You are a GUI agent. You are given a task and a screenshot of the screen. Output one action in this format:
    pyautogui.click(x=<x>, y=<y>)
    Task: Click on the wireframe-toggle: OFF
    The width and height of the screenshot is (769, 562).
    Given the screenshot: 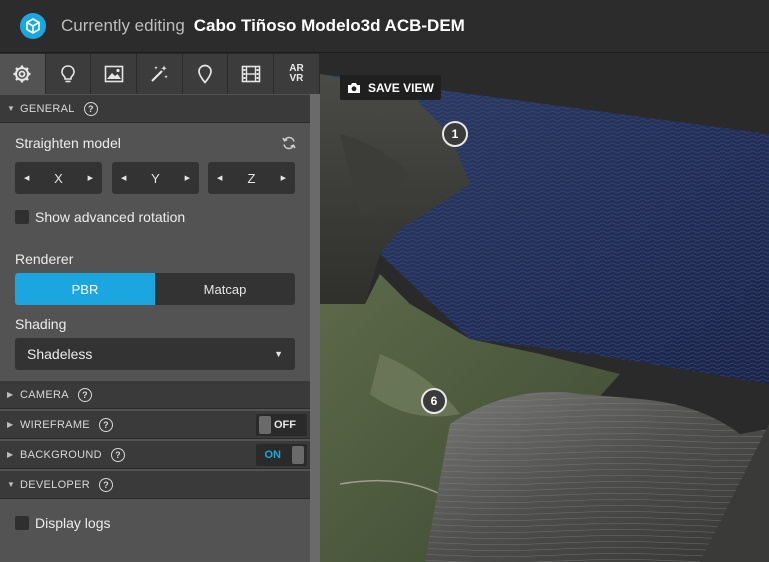 What is the action you would take?
    pyautogui.click(x=281, y=425)
    